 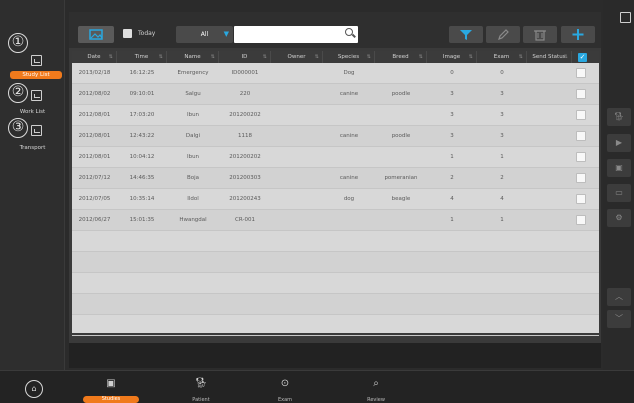 I want to click on col-header-id: ID ⇅, so click(x=245, y=57).